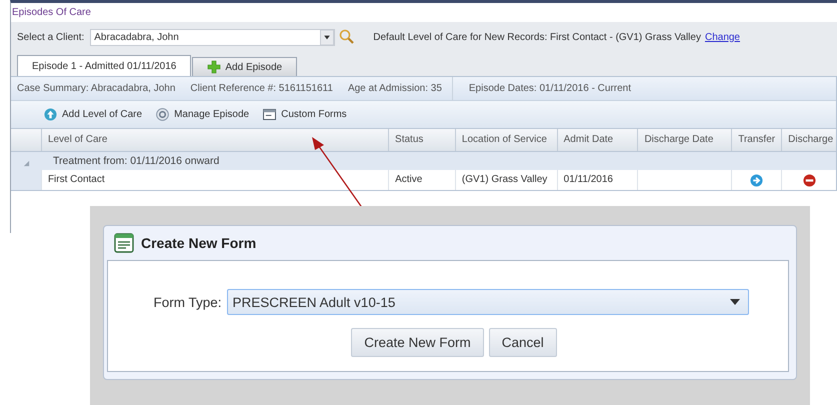 This screenshot has width=837, height=405. I want to click on client-label: Select a Client:, so click(50, 37).